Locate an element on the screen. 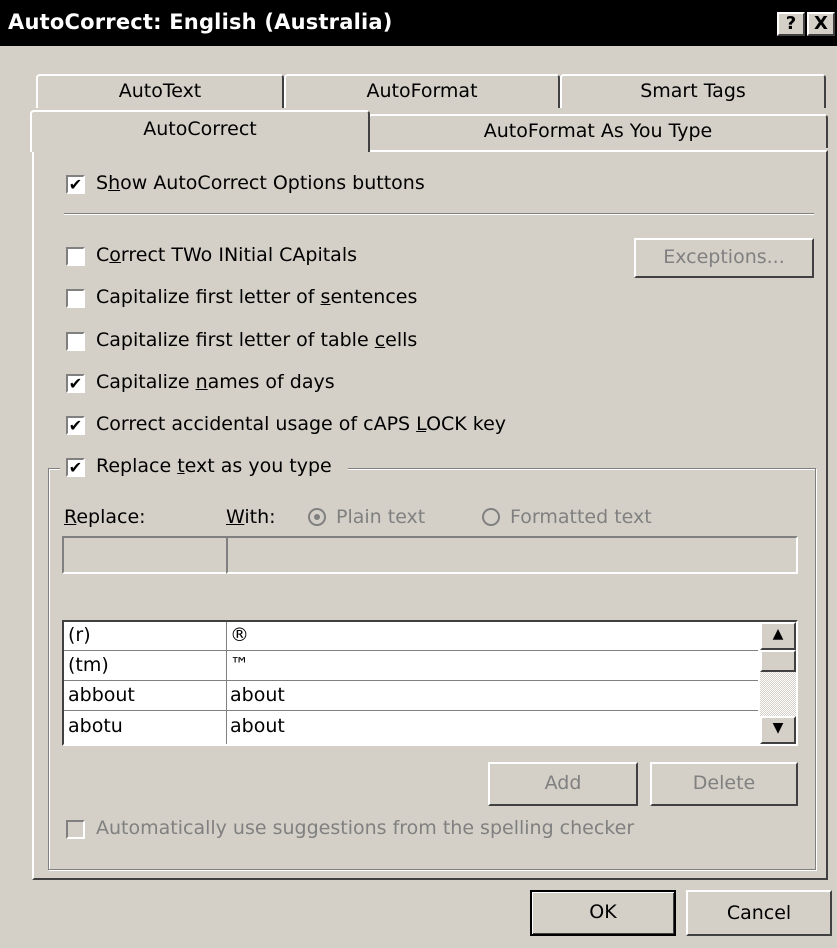  list-cell-replace: (tm) is located at coordinates (88, 665).